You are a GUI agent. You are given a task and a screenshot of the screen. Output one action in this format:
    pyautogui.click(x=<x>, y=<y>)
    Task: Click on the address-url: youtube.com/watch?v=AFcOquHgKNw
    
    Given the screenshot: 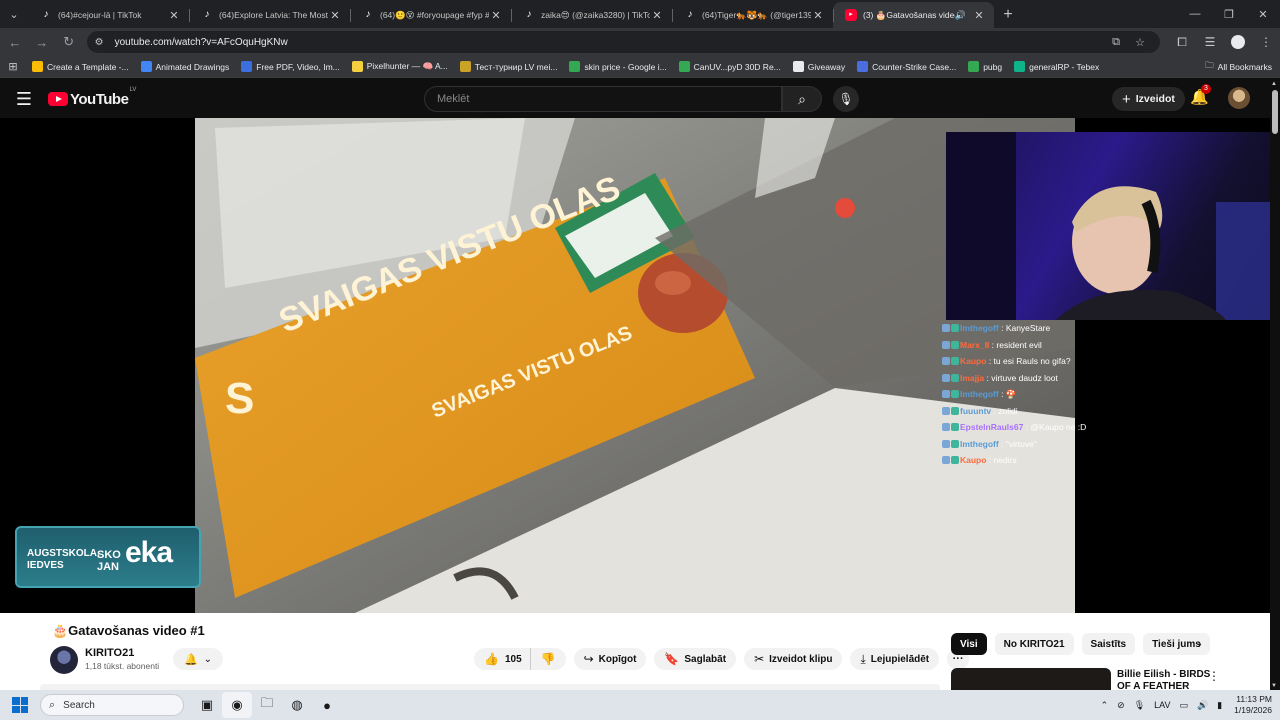 What is the action you would take?
    pyautogui.click(x=609, y=42)
    